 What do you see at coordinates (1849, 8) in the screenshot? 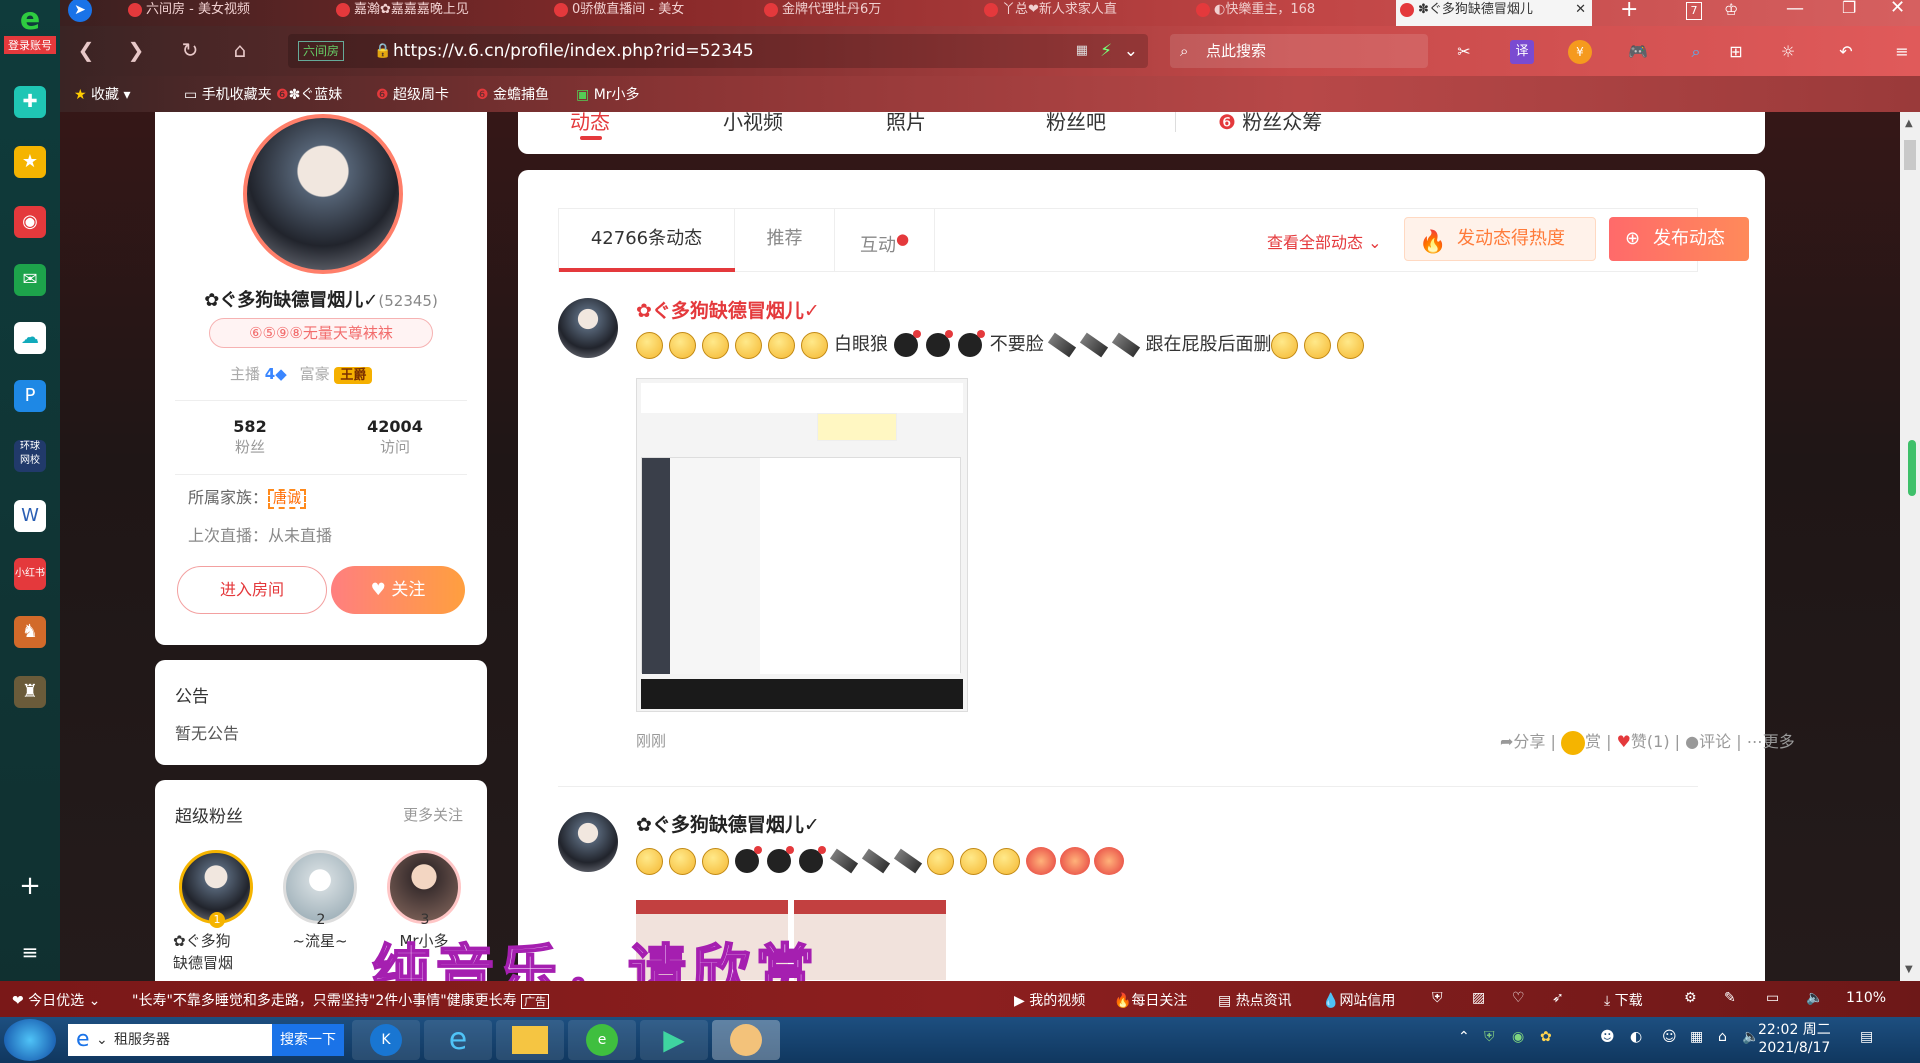
I see `restore-icon: ❐` at bounding box center [1849, 8].